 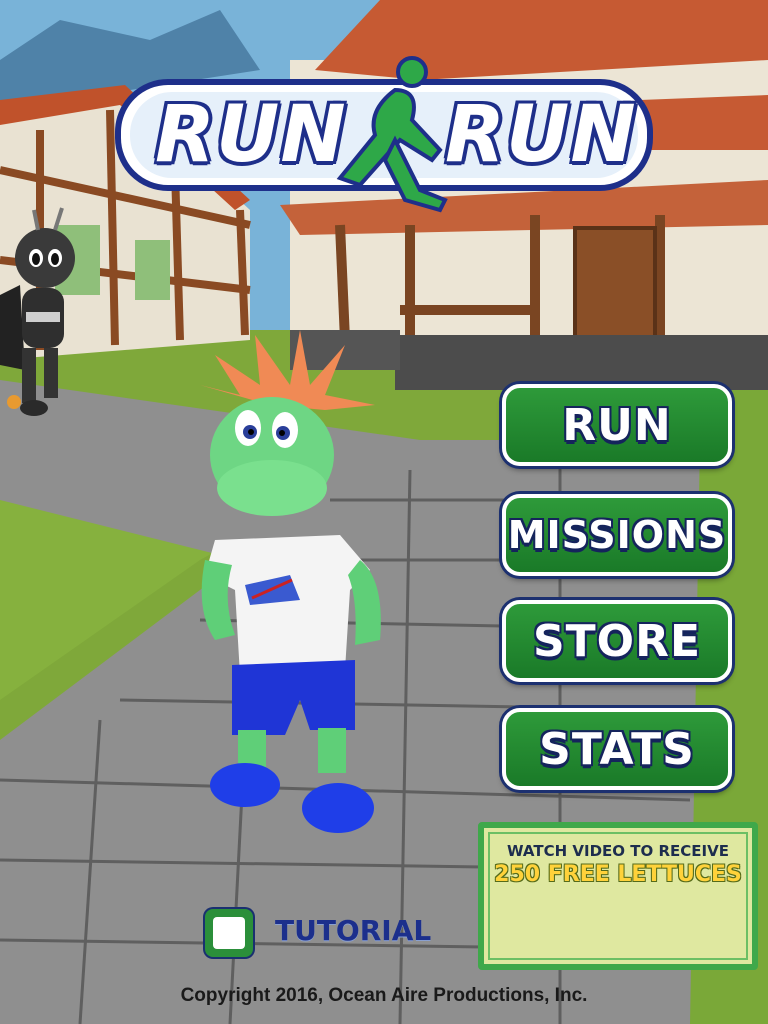 What do you see at coordinates (618, 874) in the screenshot?
I see `video-offer-line2: 250 FREE LETTUCES` at bounding box center [618, 874].